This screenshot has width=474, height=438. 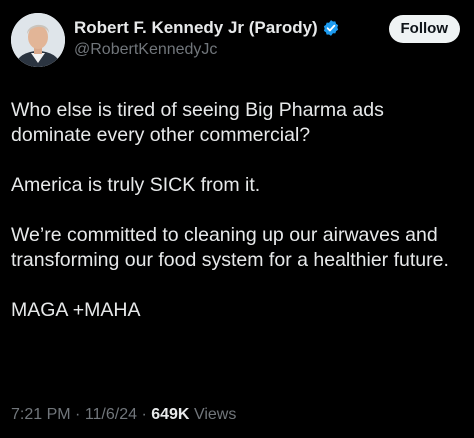 What do you see at coordinates (215, 414) in the screenshot?
I see `views-label: Views` at bounding box center [215, 414].